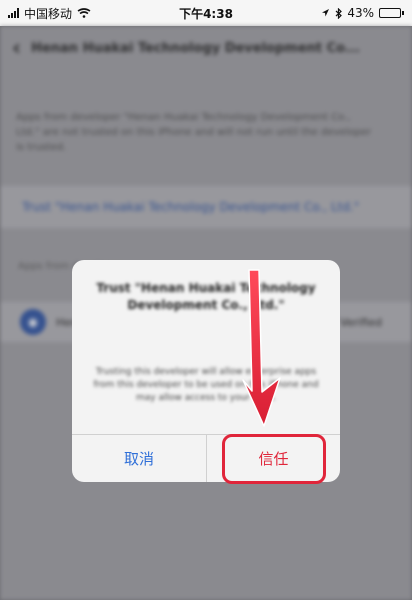 Image resolution: width=412 pixels, height=600 pixels. Describe the element at coordinates (84, 13) in the screenshot. I see `wifi-icon` at that location.